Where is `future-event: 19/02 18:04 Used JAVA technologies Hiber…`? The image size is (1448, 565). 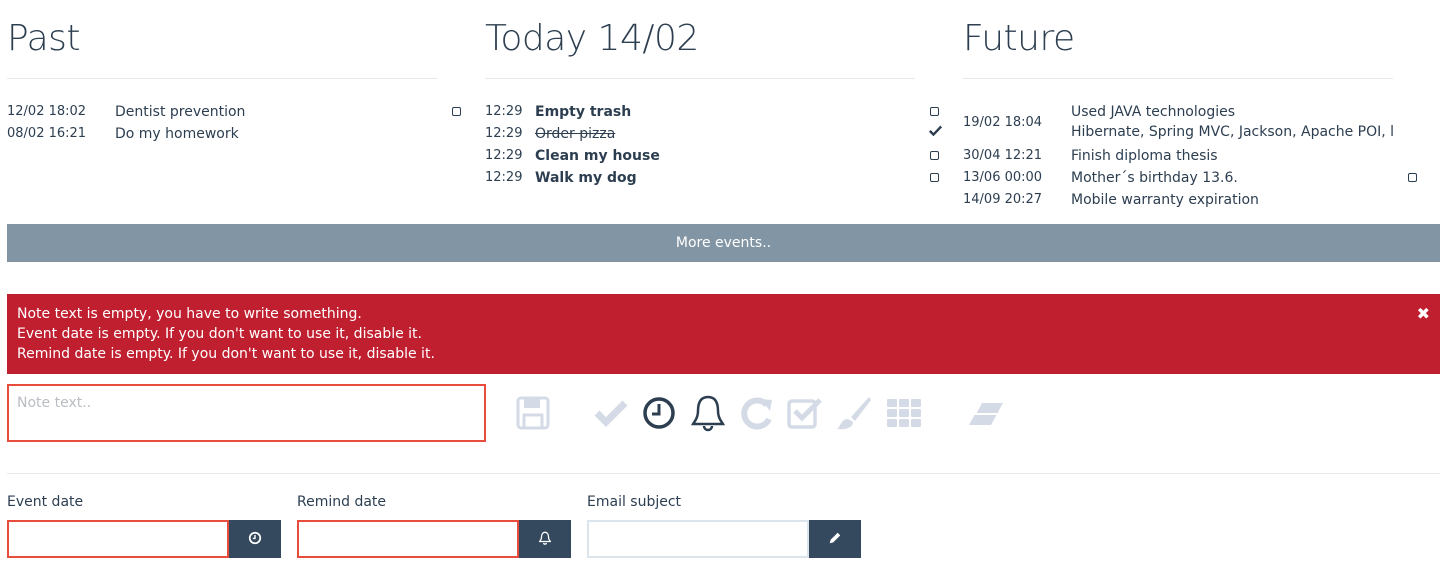
future-event: 19/02 18:04 Used JAVA technologies Hiber… is located at coordinates (1185, 123).